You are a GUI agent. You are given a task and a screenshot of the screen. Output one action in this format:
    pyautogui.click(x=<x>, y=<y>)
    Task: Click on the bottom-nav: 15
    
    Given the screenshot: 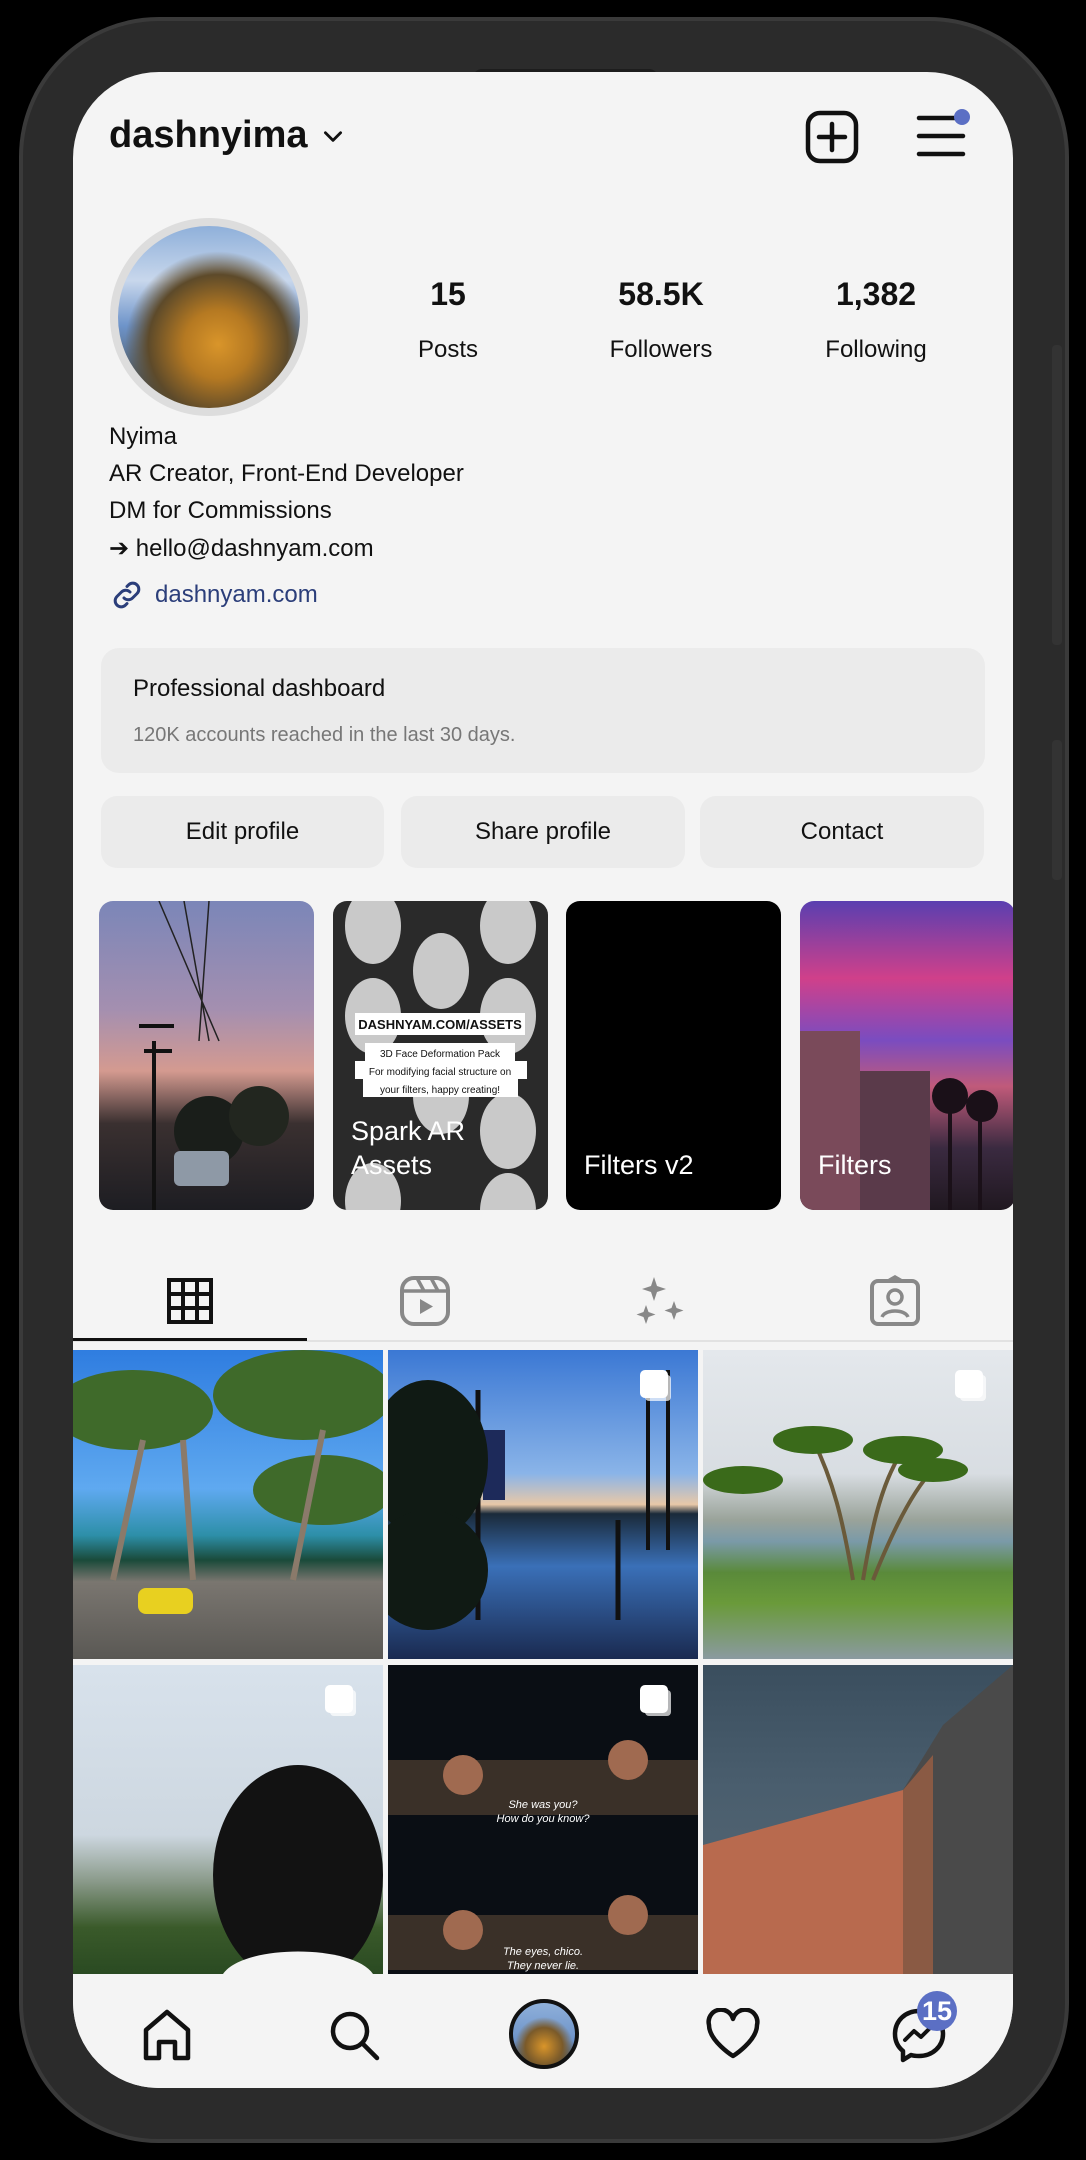 What is the action you would take?
    pyautogui.click(x=543, y=2031)
    